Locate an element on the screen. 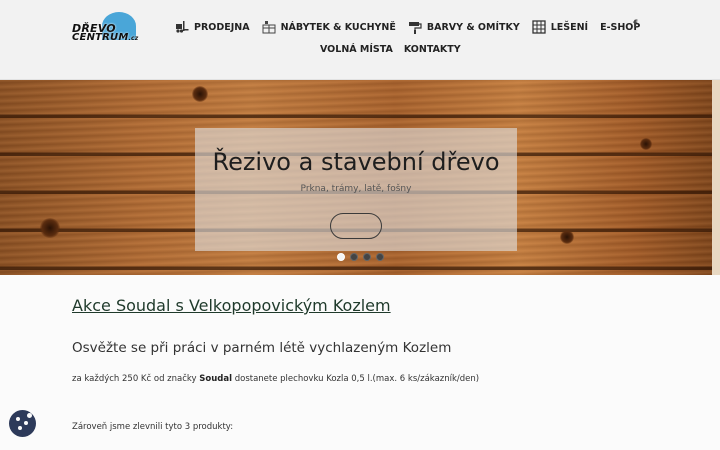  nav-label: NÁBYTEK & KUCHYNĚ is located at coordinates (338, 27).